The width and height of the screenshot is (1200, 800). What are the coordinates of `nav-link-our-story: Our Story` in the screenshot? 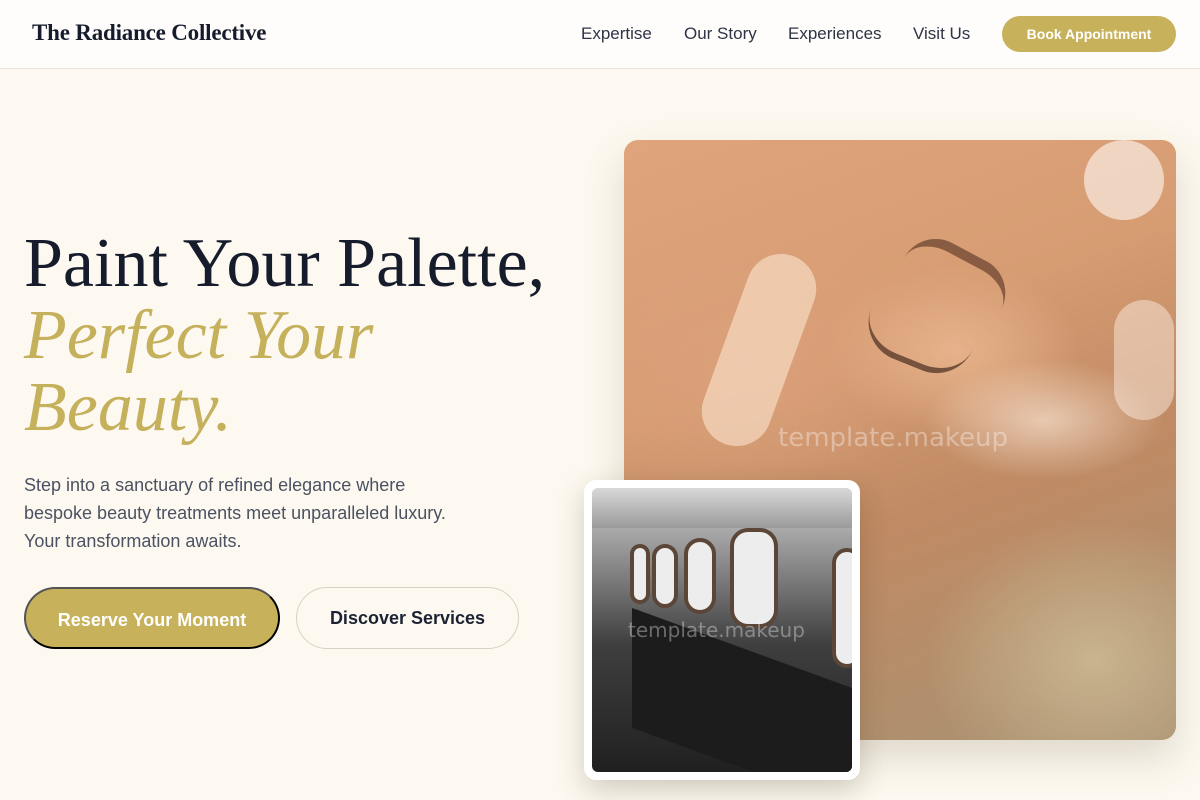 It's located at (720, 34).